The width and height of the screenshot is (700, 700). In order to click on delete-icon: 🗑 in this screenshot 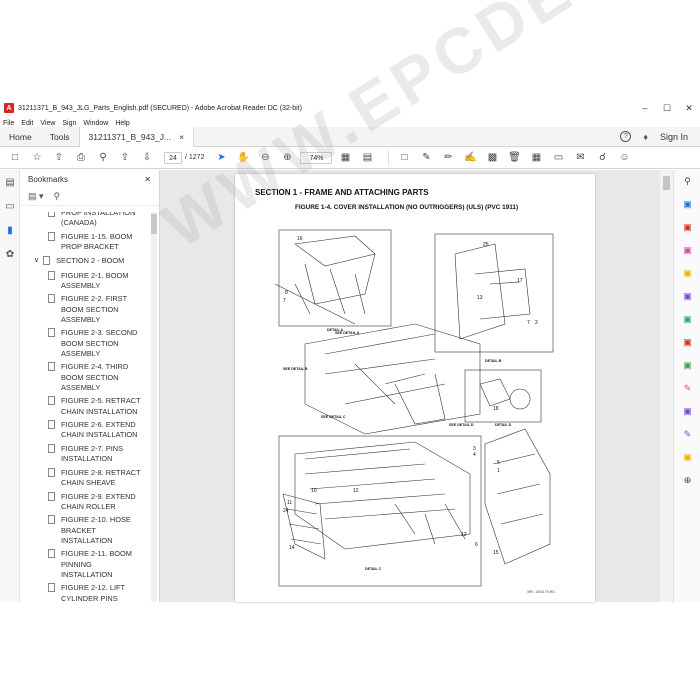, I will do `click(514, 158)`.